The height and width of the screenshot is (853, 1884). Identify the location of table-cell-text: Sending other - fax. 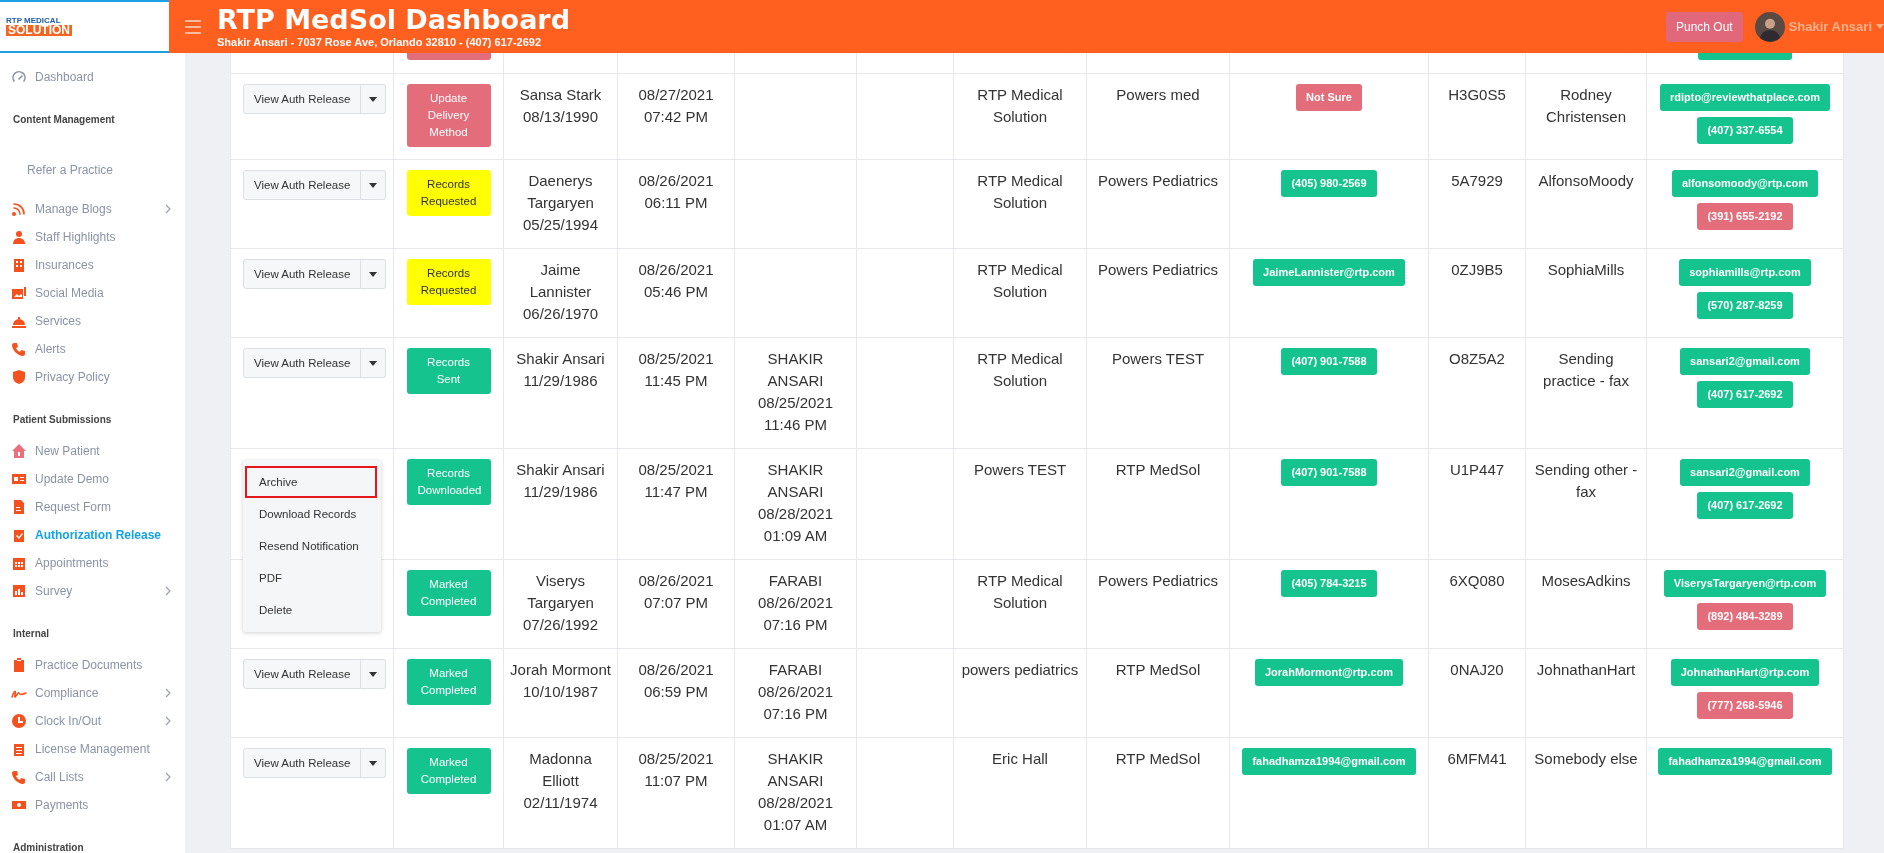
(1586, 481).